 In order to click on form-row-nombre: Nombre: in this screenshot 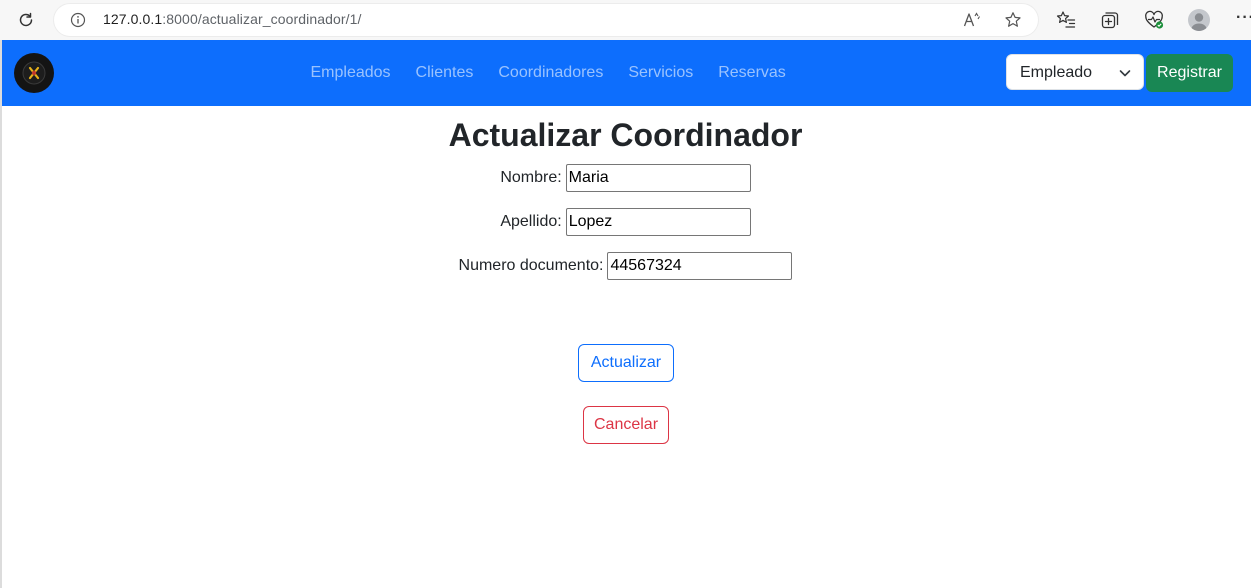, I will do `click(625, 178)`.